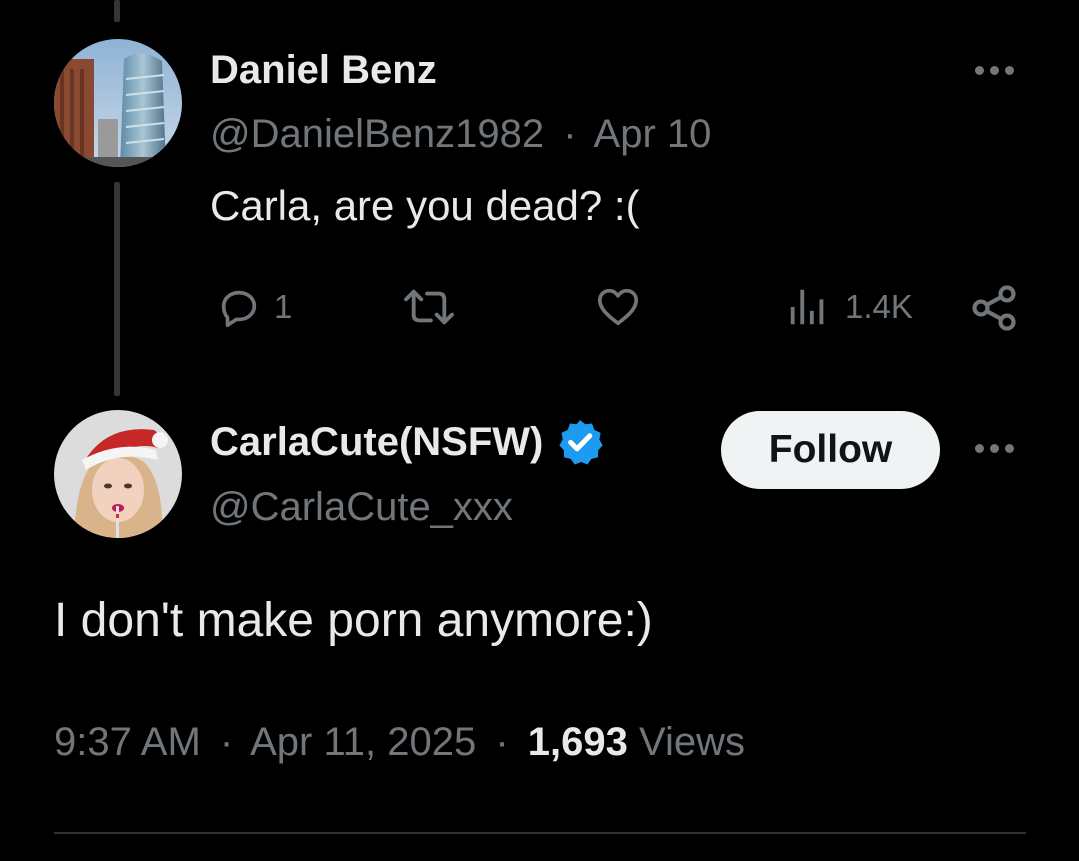  I want to click on reply-count: 1, so click(283, 306).